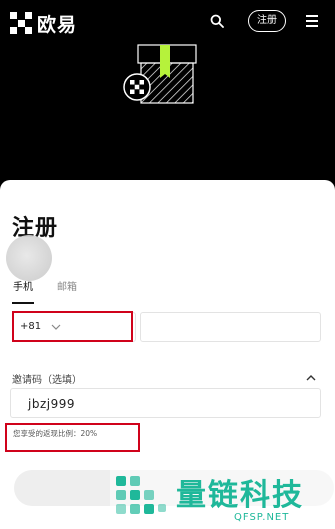 The height and width of the screenshot is (529, 335). Describe the element at coordinates (72, 326) in the screenshot. I see `highlight-box-country-code` at that location.